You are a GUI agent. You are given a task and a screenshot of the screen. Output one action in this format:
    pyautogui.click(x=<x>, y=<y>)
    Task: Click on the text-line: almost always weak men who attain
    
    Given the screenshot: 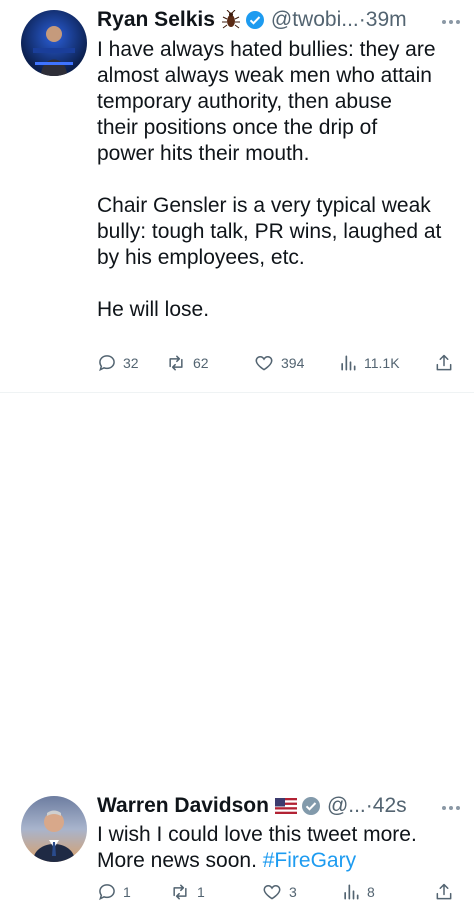 What is the action you would take?
    pyautogui.click(x=264, y=75)
    